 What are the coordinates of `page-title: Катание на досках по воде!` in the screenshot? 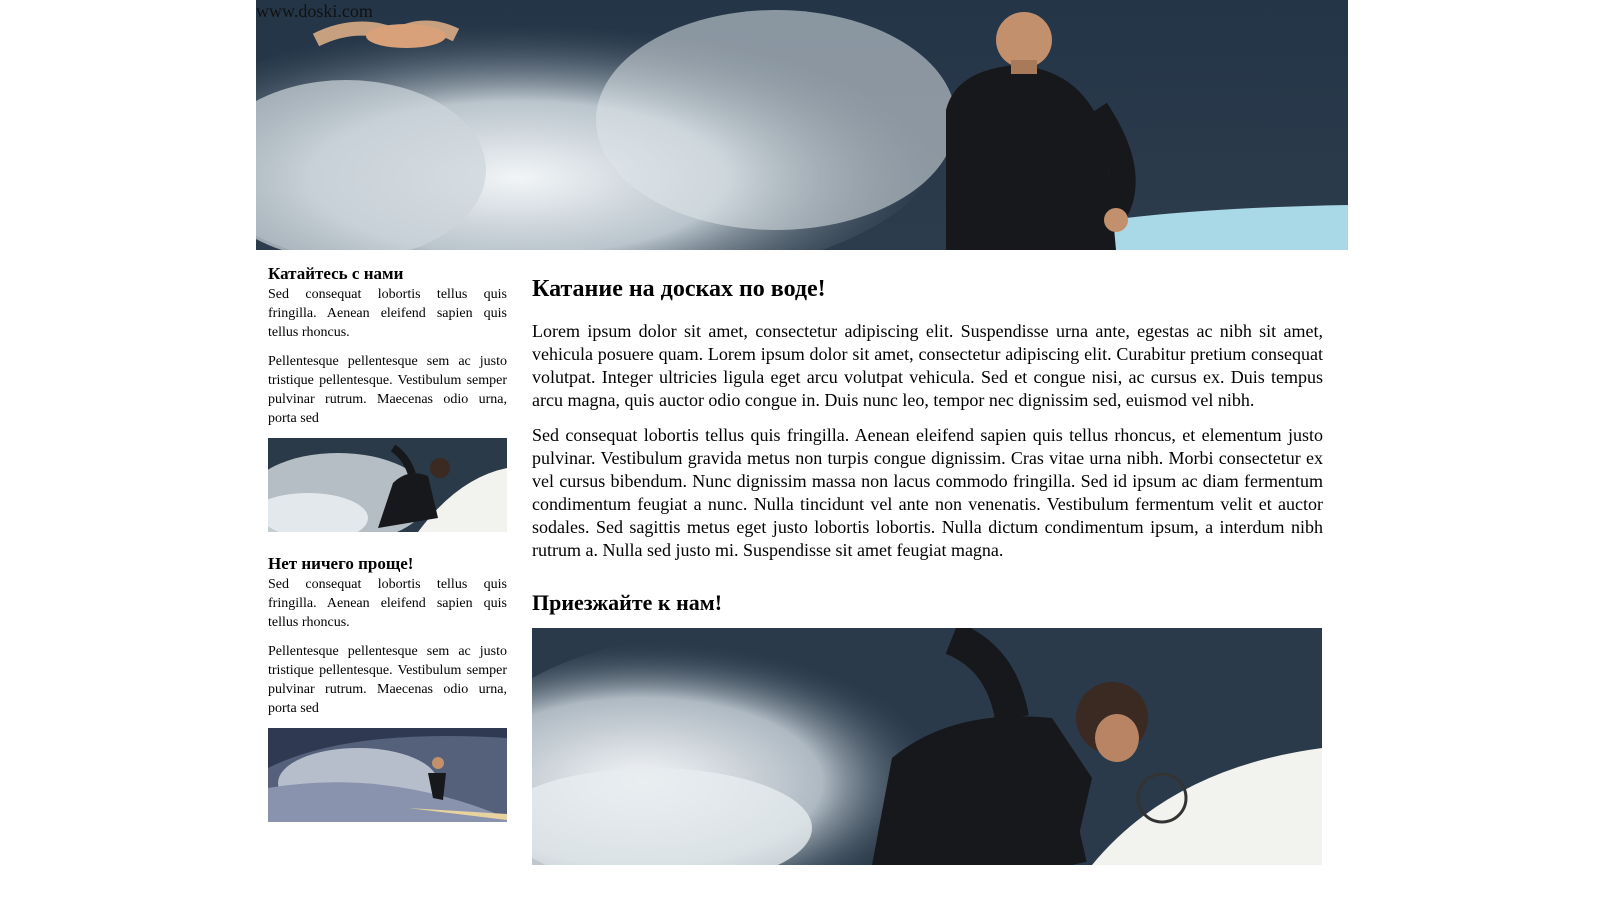 It's located at (679, 289).